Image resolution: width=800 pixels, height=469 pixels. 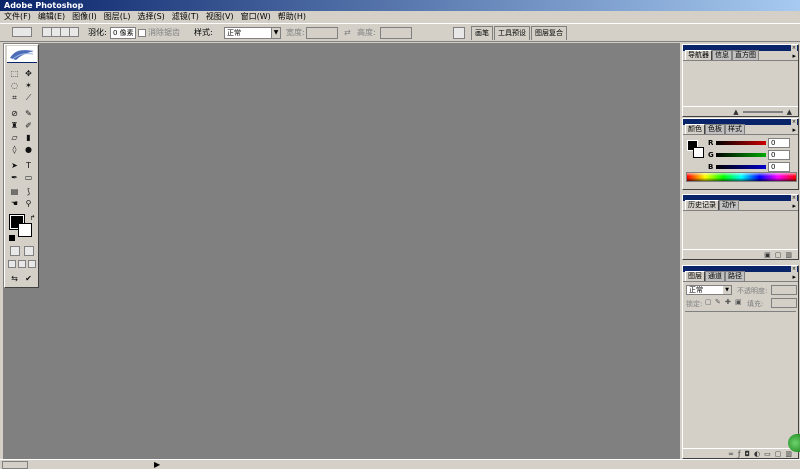 What do you see at coordinates (767, 454) in the screenshot?
I see `new-group-icon: ▭` at bounding box center [767, 454].